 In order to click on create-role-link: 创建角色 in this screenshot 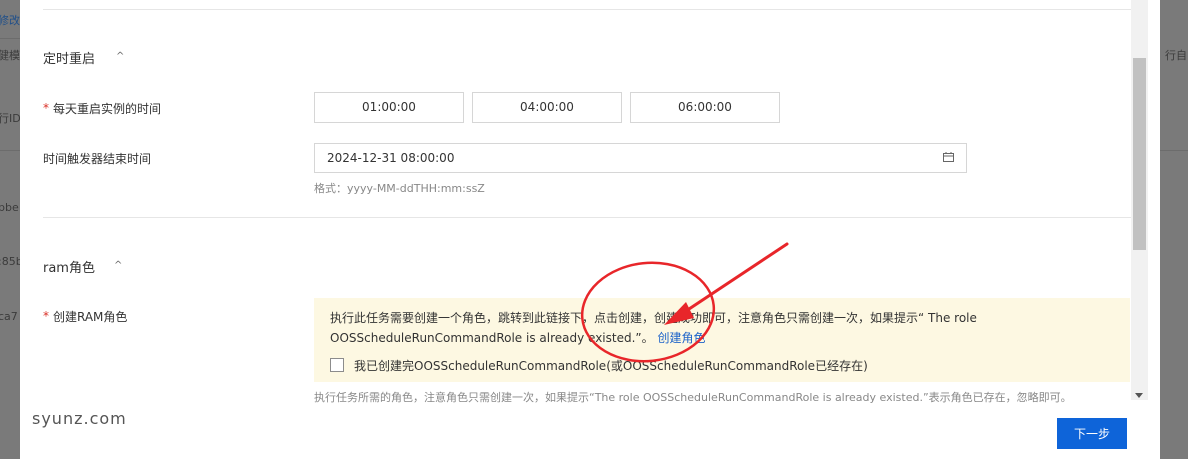, I will do `click(681, 338)`.